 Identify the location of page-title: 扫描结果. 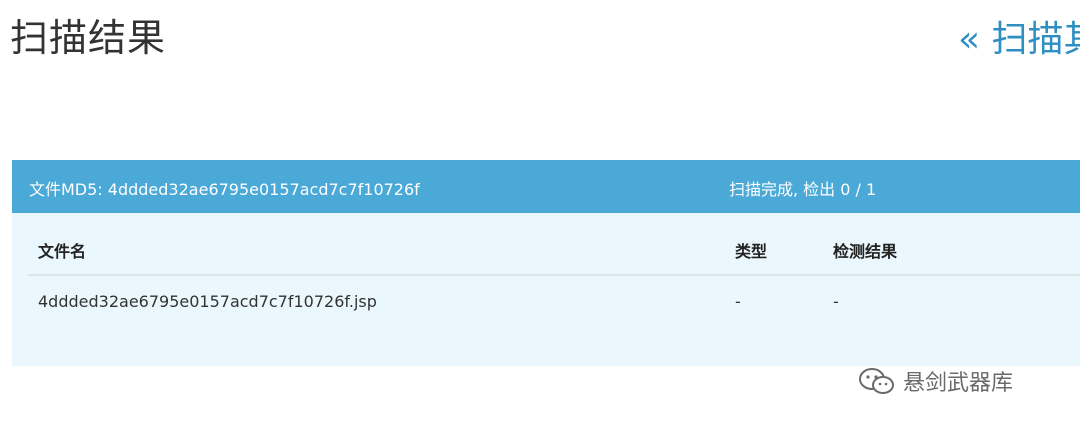
(88, 38).